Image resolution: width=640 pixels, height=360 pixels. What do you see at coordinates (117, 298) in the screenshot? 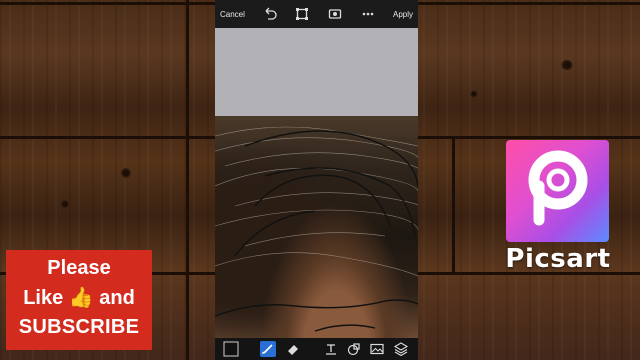
I see `and-text: and` at bounding box center [117, 298].